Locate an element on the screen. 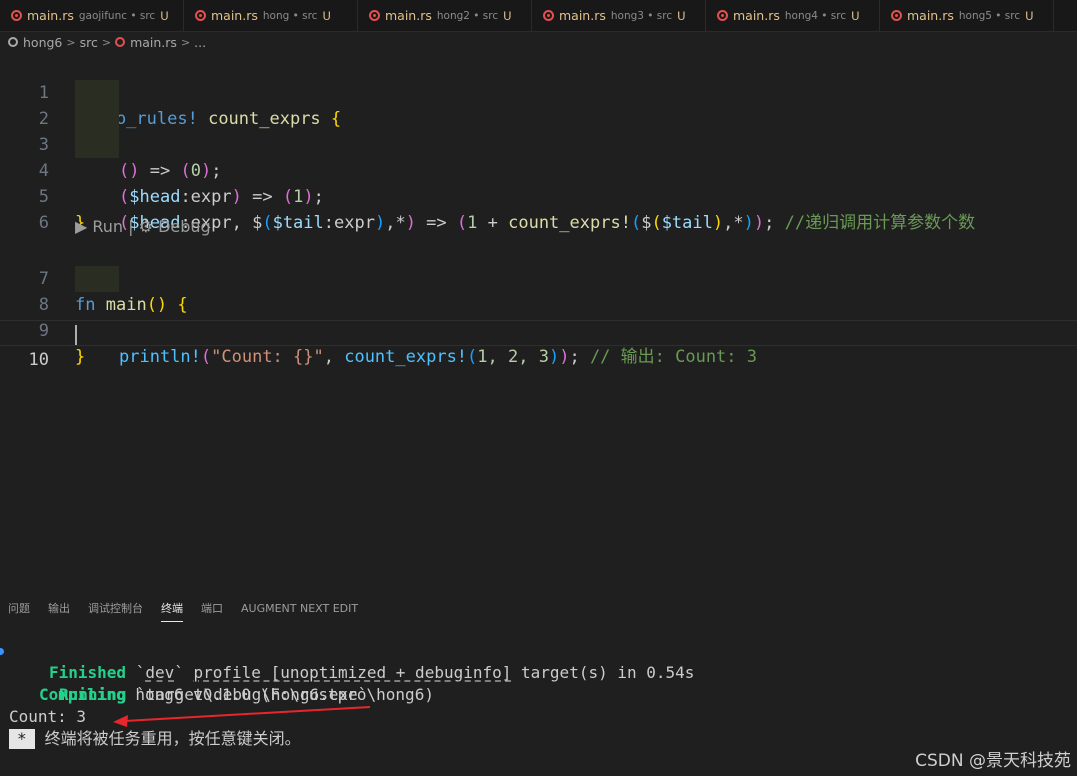  code-line: 7 fn main() { is located at coordinates (538, 277).